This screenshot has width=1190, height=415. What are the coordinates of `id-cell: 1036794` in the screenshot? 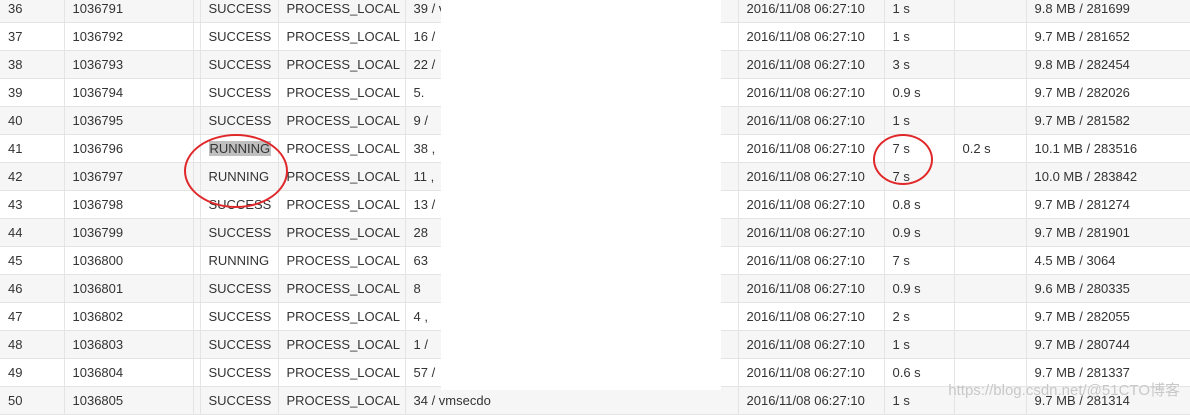 It's located at (129, 92).